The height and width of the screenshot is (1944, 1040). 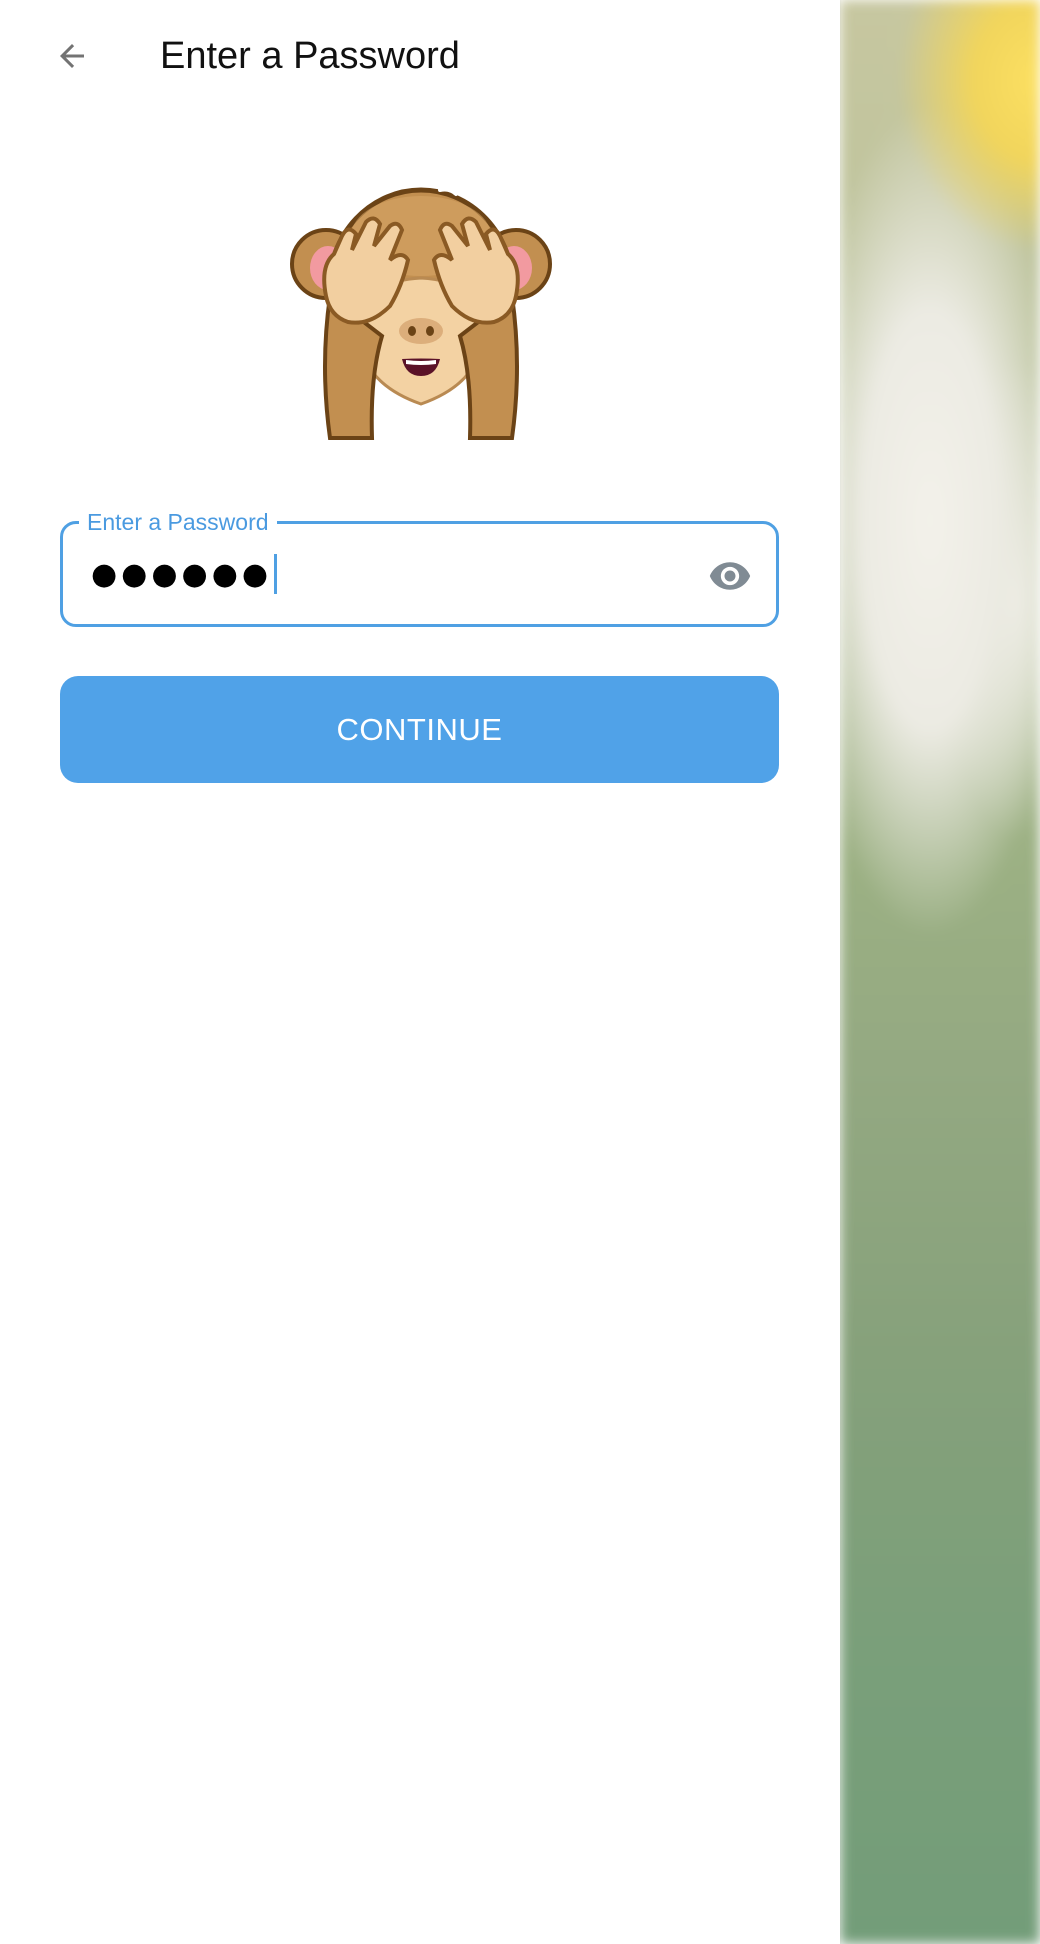 What do you see at coordinates (276, 574) in the screenshot?
I see `text-cursor` at bounding box center [276, 574].